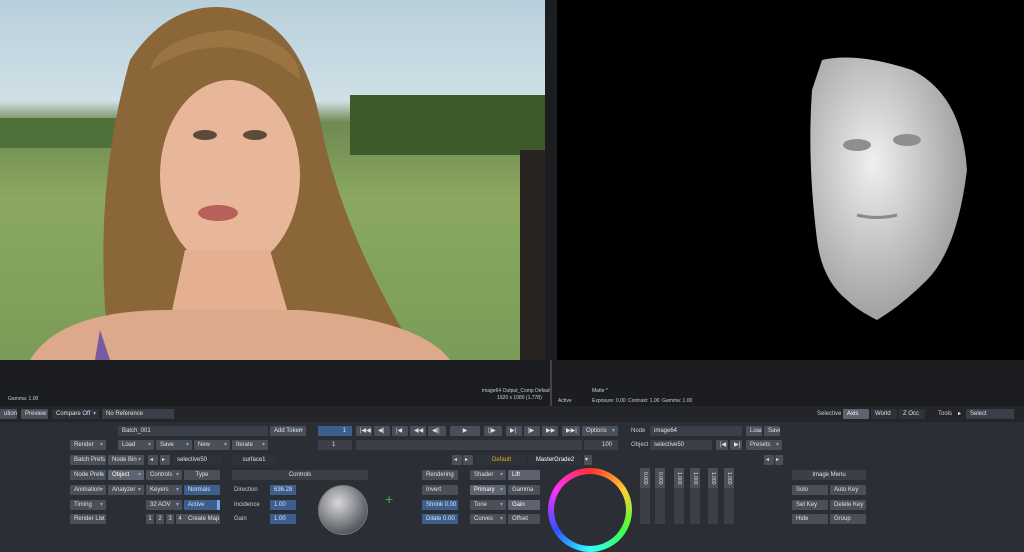 The image size is (1024, 552). What do you see at coordinates (335, 445) in the screenshot?
I see `start-frame-field: 1` at bounding box center [335, 445].